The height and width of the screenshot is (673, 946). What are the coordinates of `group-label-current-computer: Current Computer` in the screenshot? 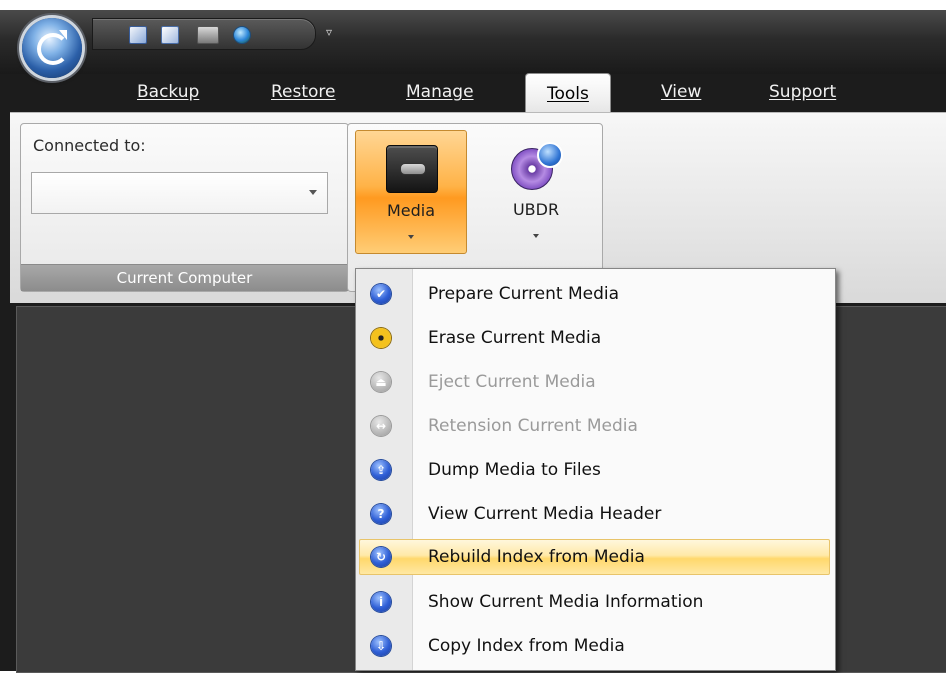 It's located at (184, 277).